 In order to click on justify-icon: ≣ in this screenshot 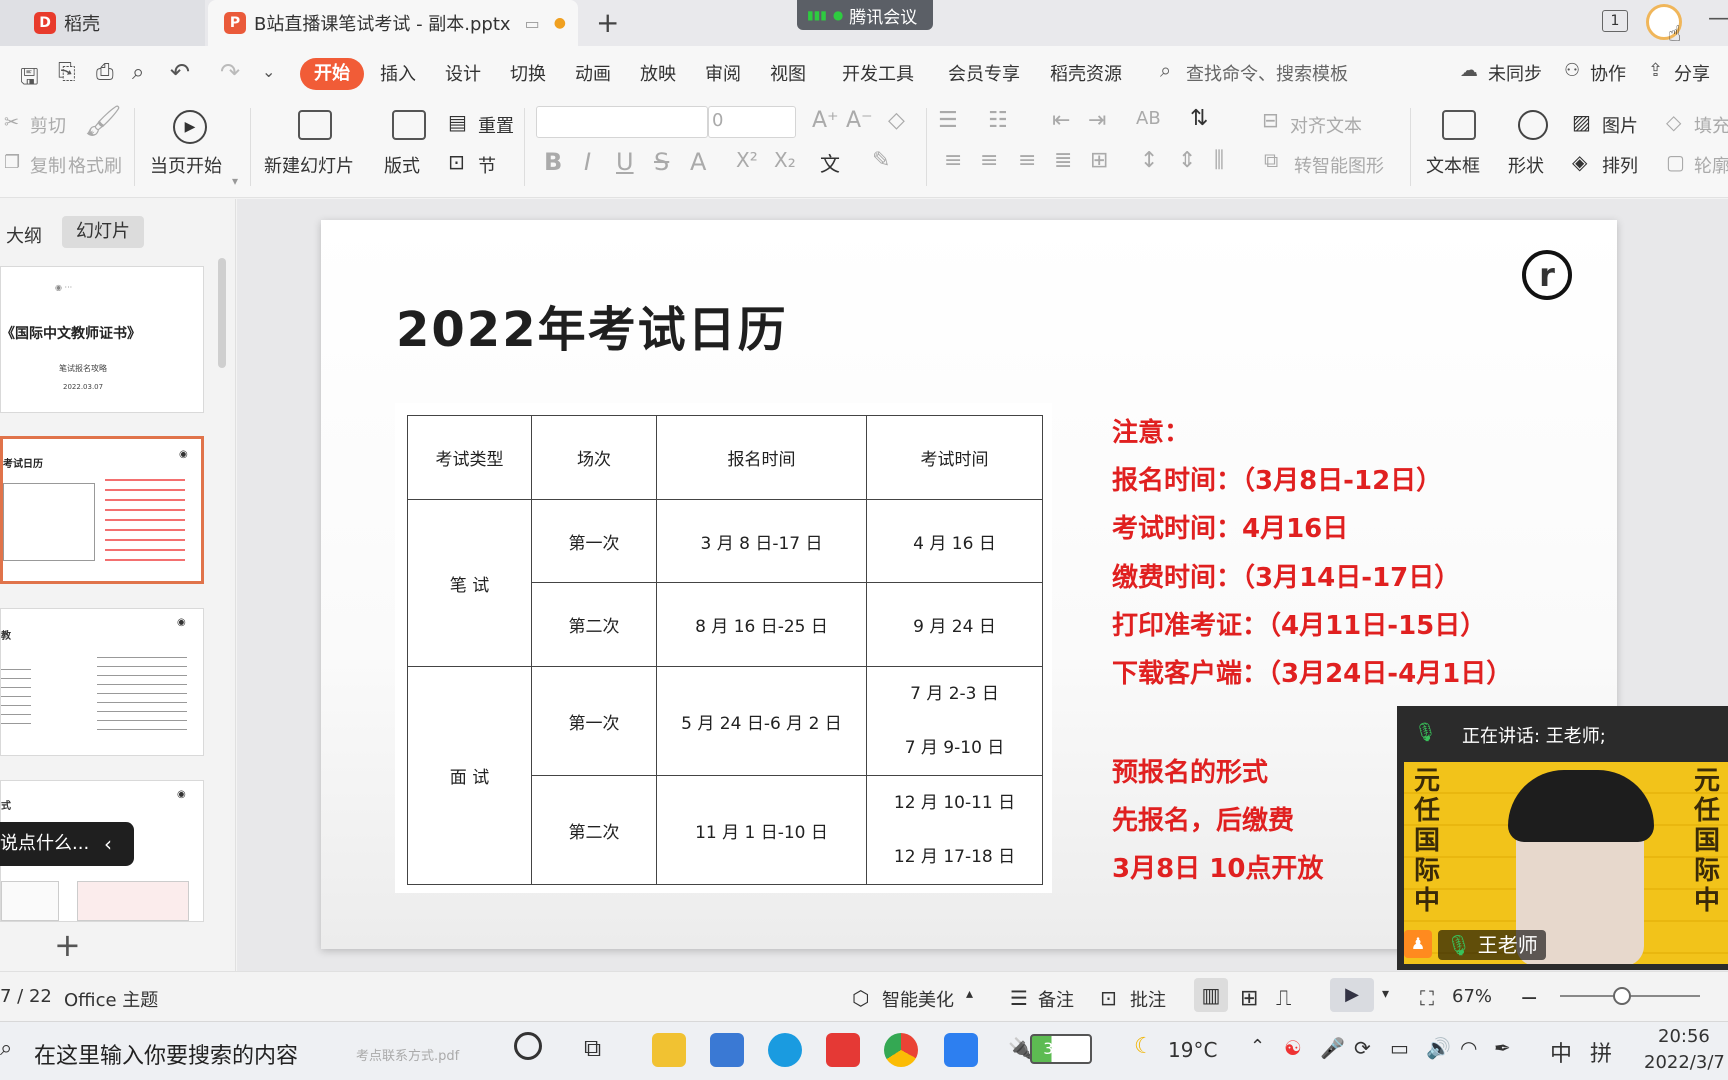, I will do `click(1063, 160)`.